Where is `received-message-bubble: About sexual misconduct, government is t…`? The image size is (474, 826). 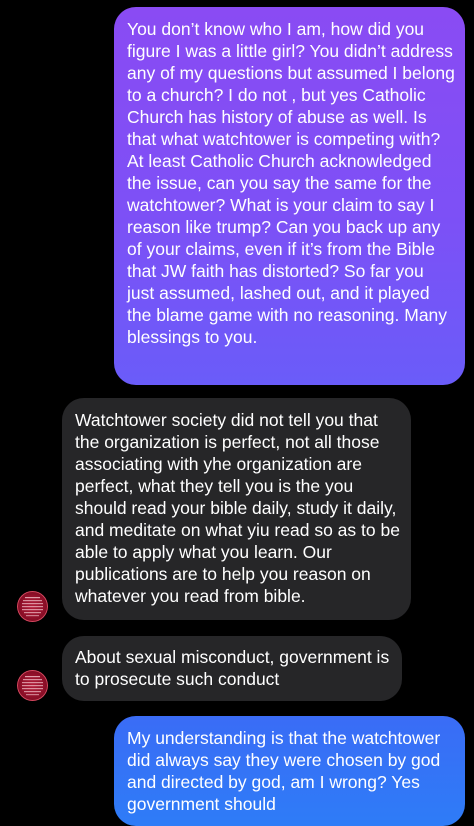 received-message-bubble: About sexual misconduct, government is t… is located at coordinates (232, 668).